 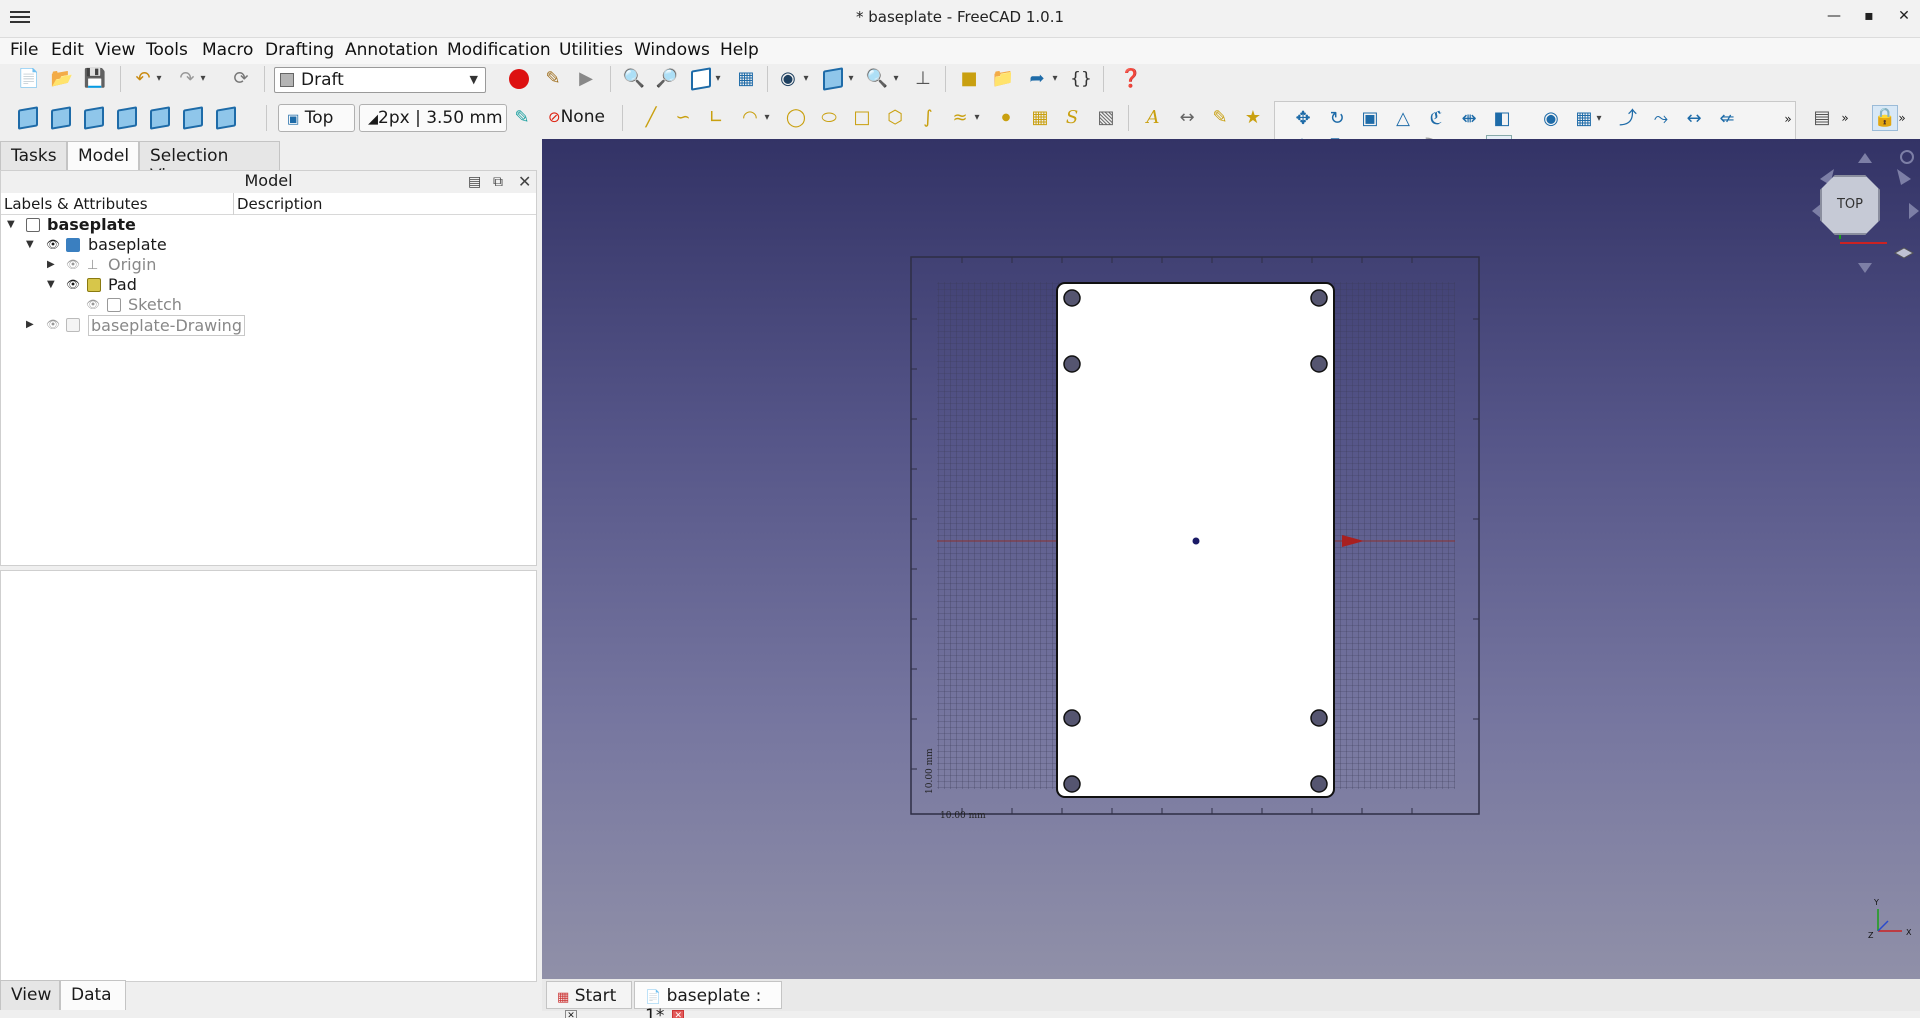 What do you see at coordinates (30, 995) in the screenshot?
I see `tab-view: View` at bounding box center [30, 995].